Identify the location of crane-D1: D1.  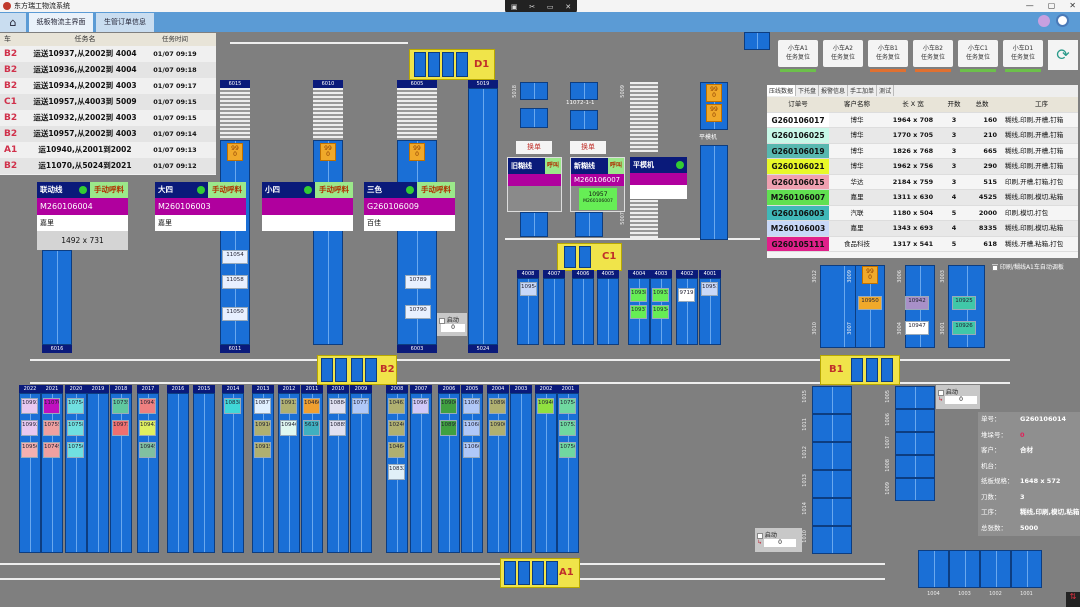
(452, 64).